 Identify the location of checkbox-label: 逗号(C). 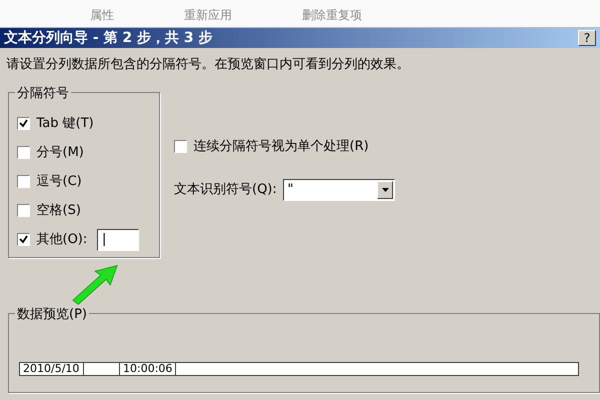
(59, 181).